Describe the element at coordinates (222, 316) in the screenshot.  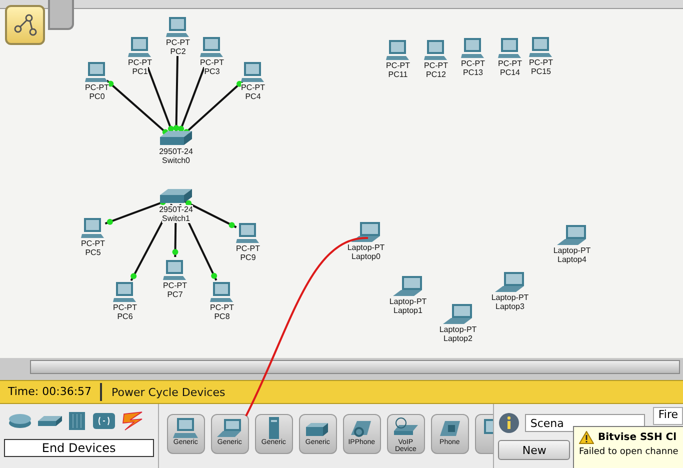
I see `device-name-label: PC8` at that location.